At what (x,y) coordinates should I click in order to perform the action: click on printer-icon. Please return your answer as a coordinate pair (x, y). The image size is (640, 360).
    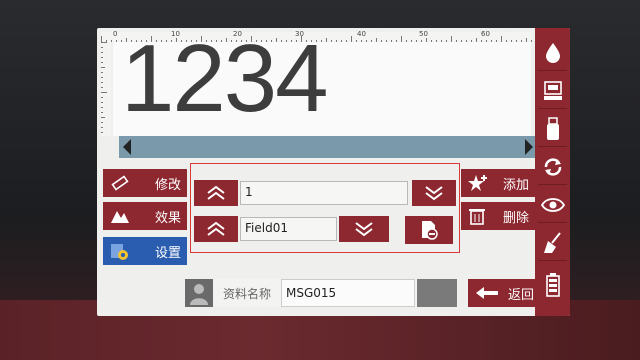
    Looking at the image, I should click on (552, 90).